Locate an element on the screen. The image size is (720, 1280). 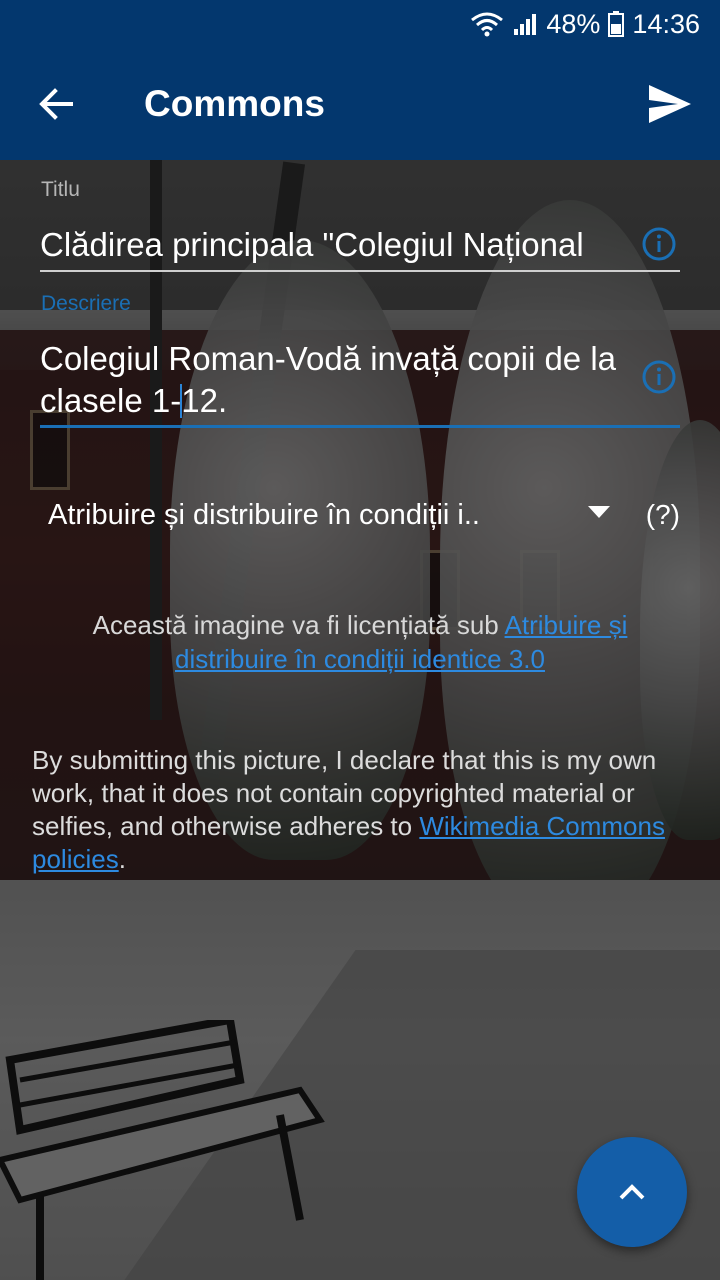
chevron-down-icon is located at coordinates (599, 512).